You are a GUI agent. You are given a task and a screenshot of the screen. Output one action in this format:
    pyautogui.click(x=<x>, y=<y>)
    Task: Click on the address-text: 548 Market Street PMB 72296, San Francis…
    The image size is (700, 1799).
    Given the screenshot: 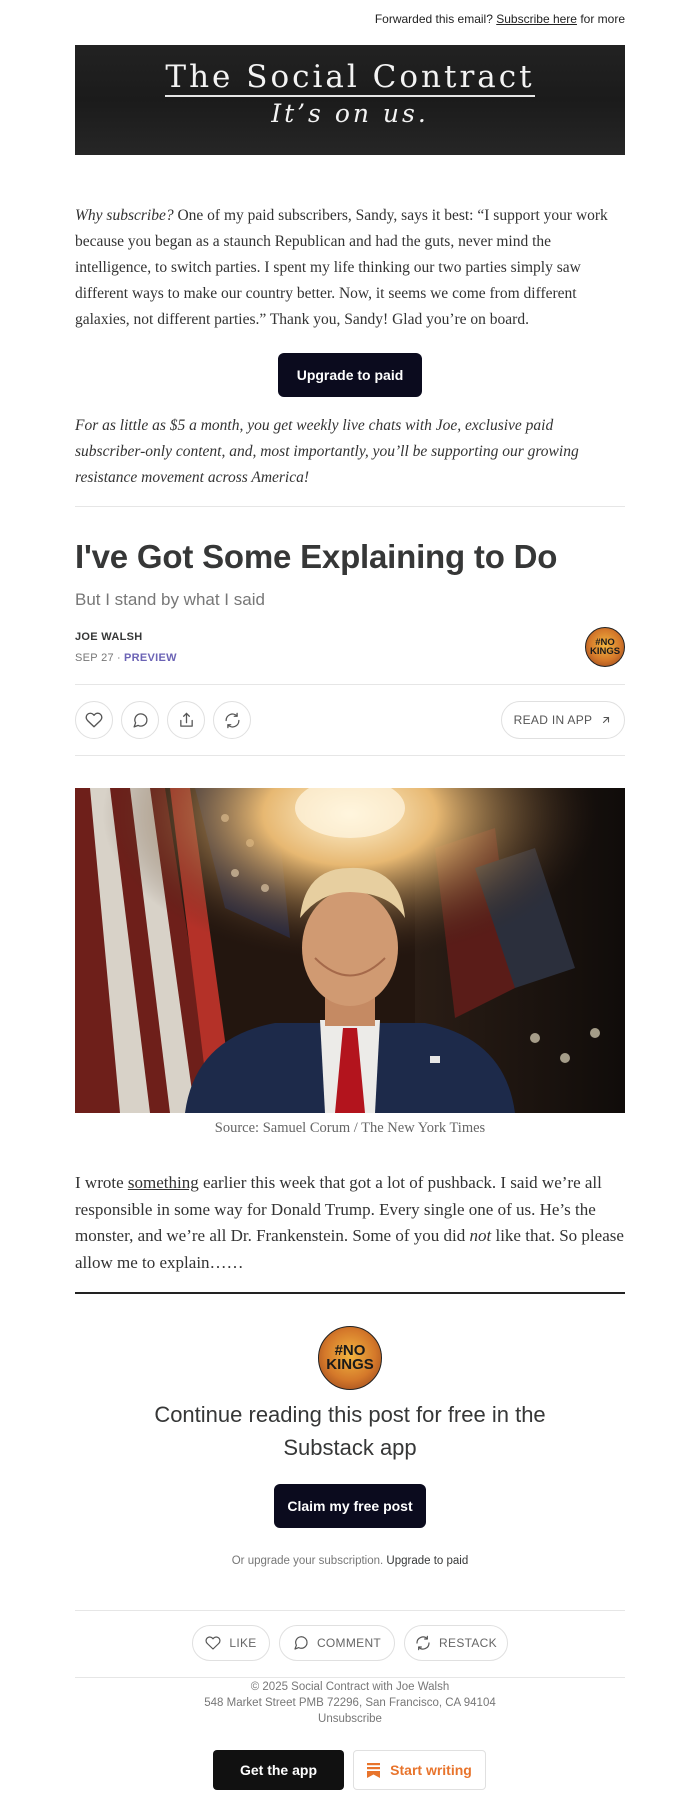 What is the action you would take?
    pyautogui.click(x=350, y=1703)
    